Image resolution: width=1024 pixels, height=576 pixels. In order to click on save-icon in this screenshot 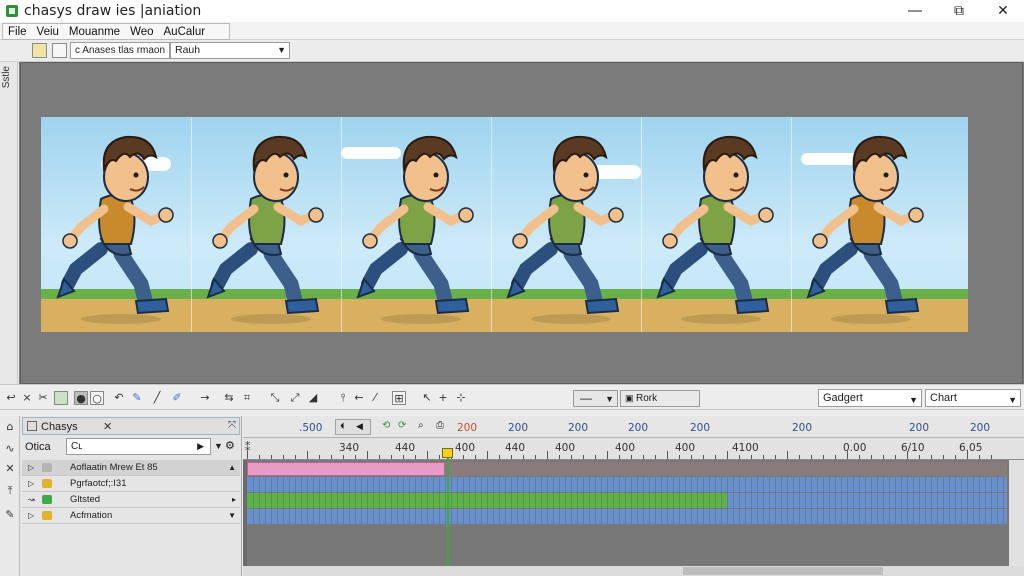, I will do `click(59, 50)`.